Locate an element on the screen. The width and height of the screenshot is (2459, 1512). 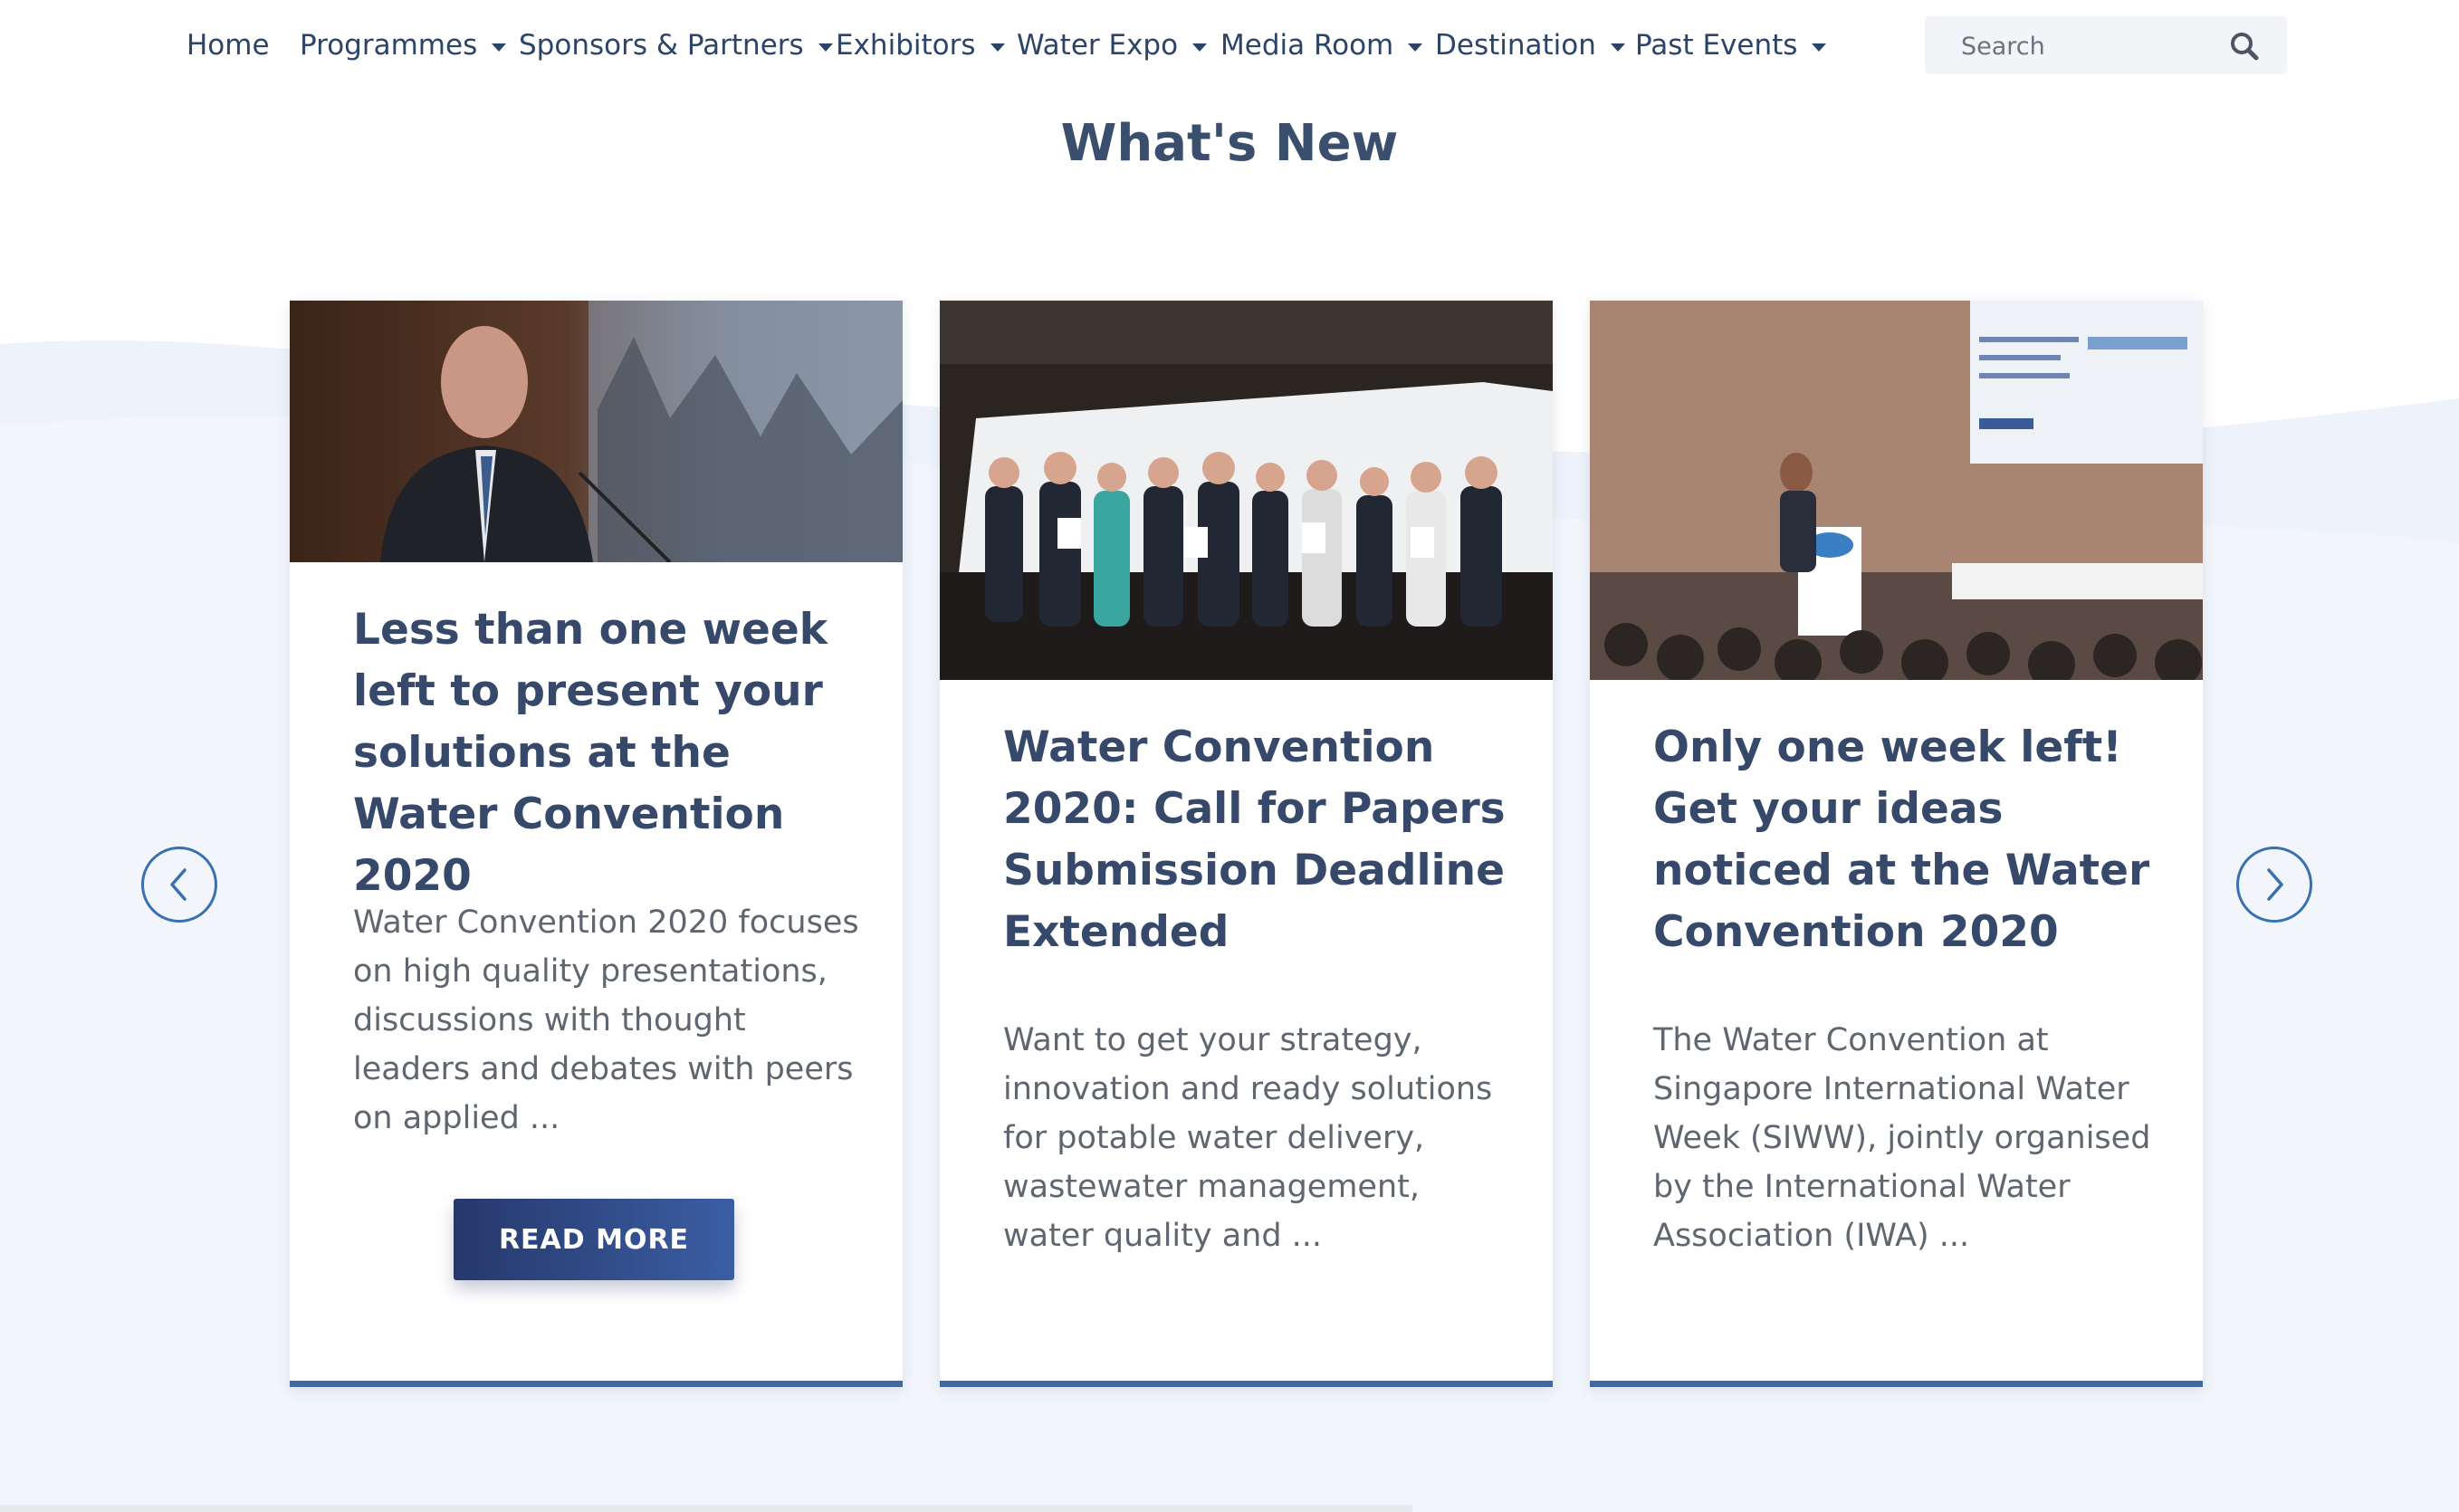
nav-label: Sponsors & Partners is located at coordinates (661, 45).